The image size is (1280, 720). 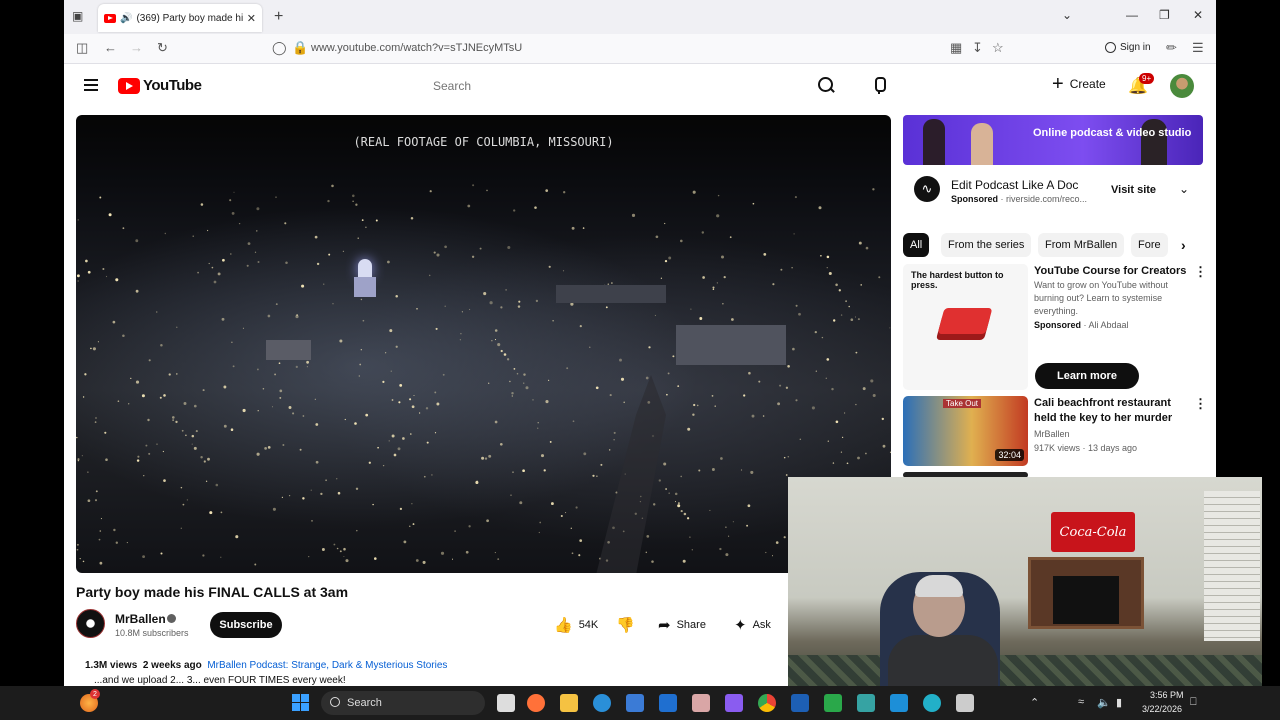 I want to click on card-thumbnail: The hardest button to press., so click(x=965, y=327).